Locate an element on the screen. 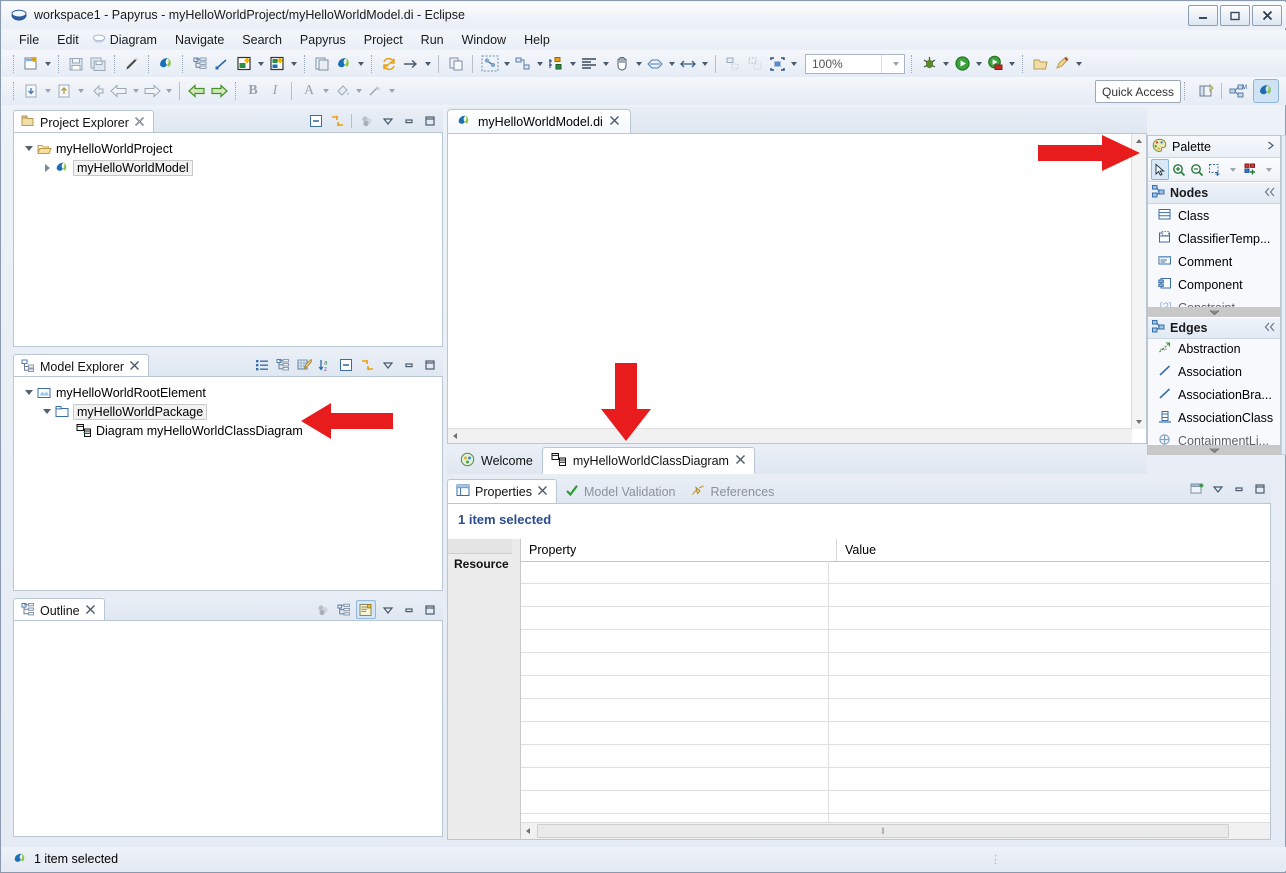 The height and width of the screenshot is (873, 1286). quick-access-field: Quick Access is located at coordinates (1138, 91).